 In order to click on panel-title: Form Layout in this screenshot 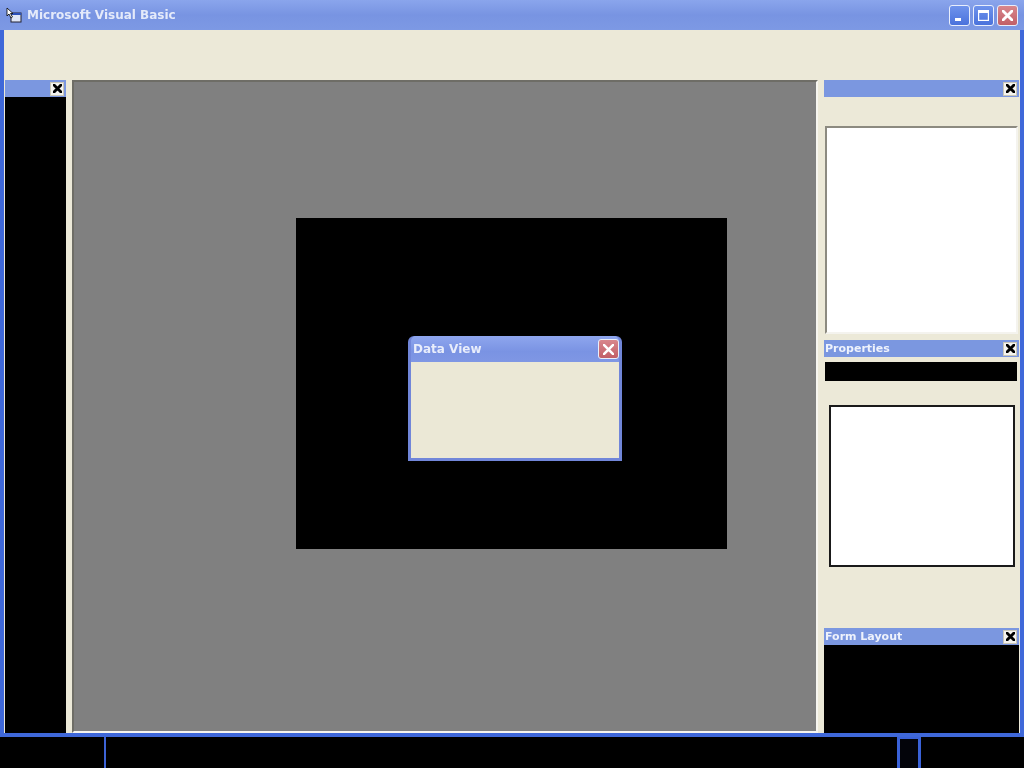, I will do `click(864, 636)`.